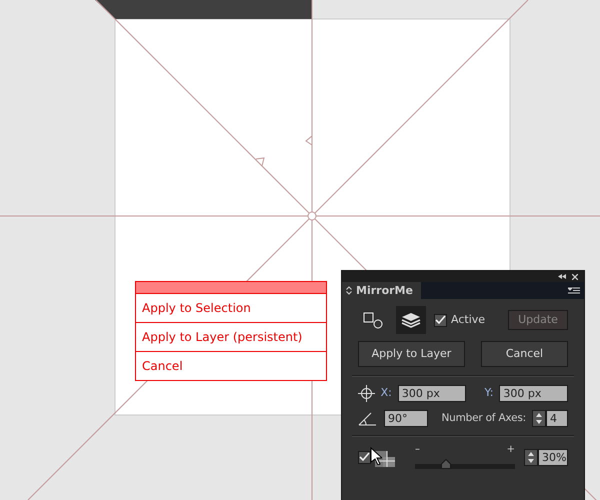  What do you see at coordinates (417, 450) in the screenshot?
I see `minus-label: –` at bounding box center [417, 450].